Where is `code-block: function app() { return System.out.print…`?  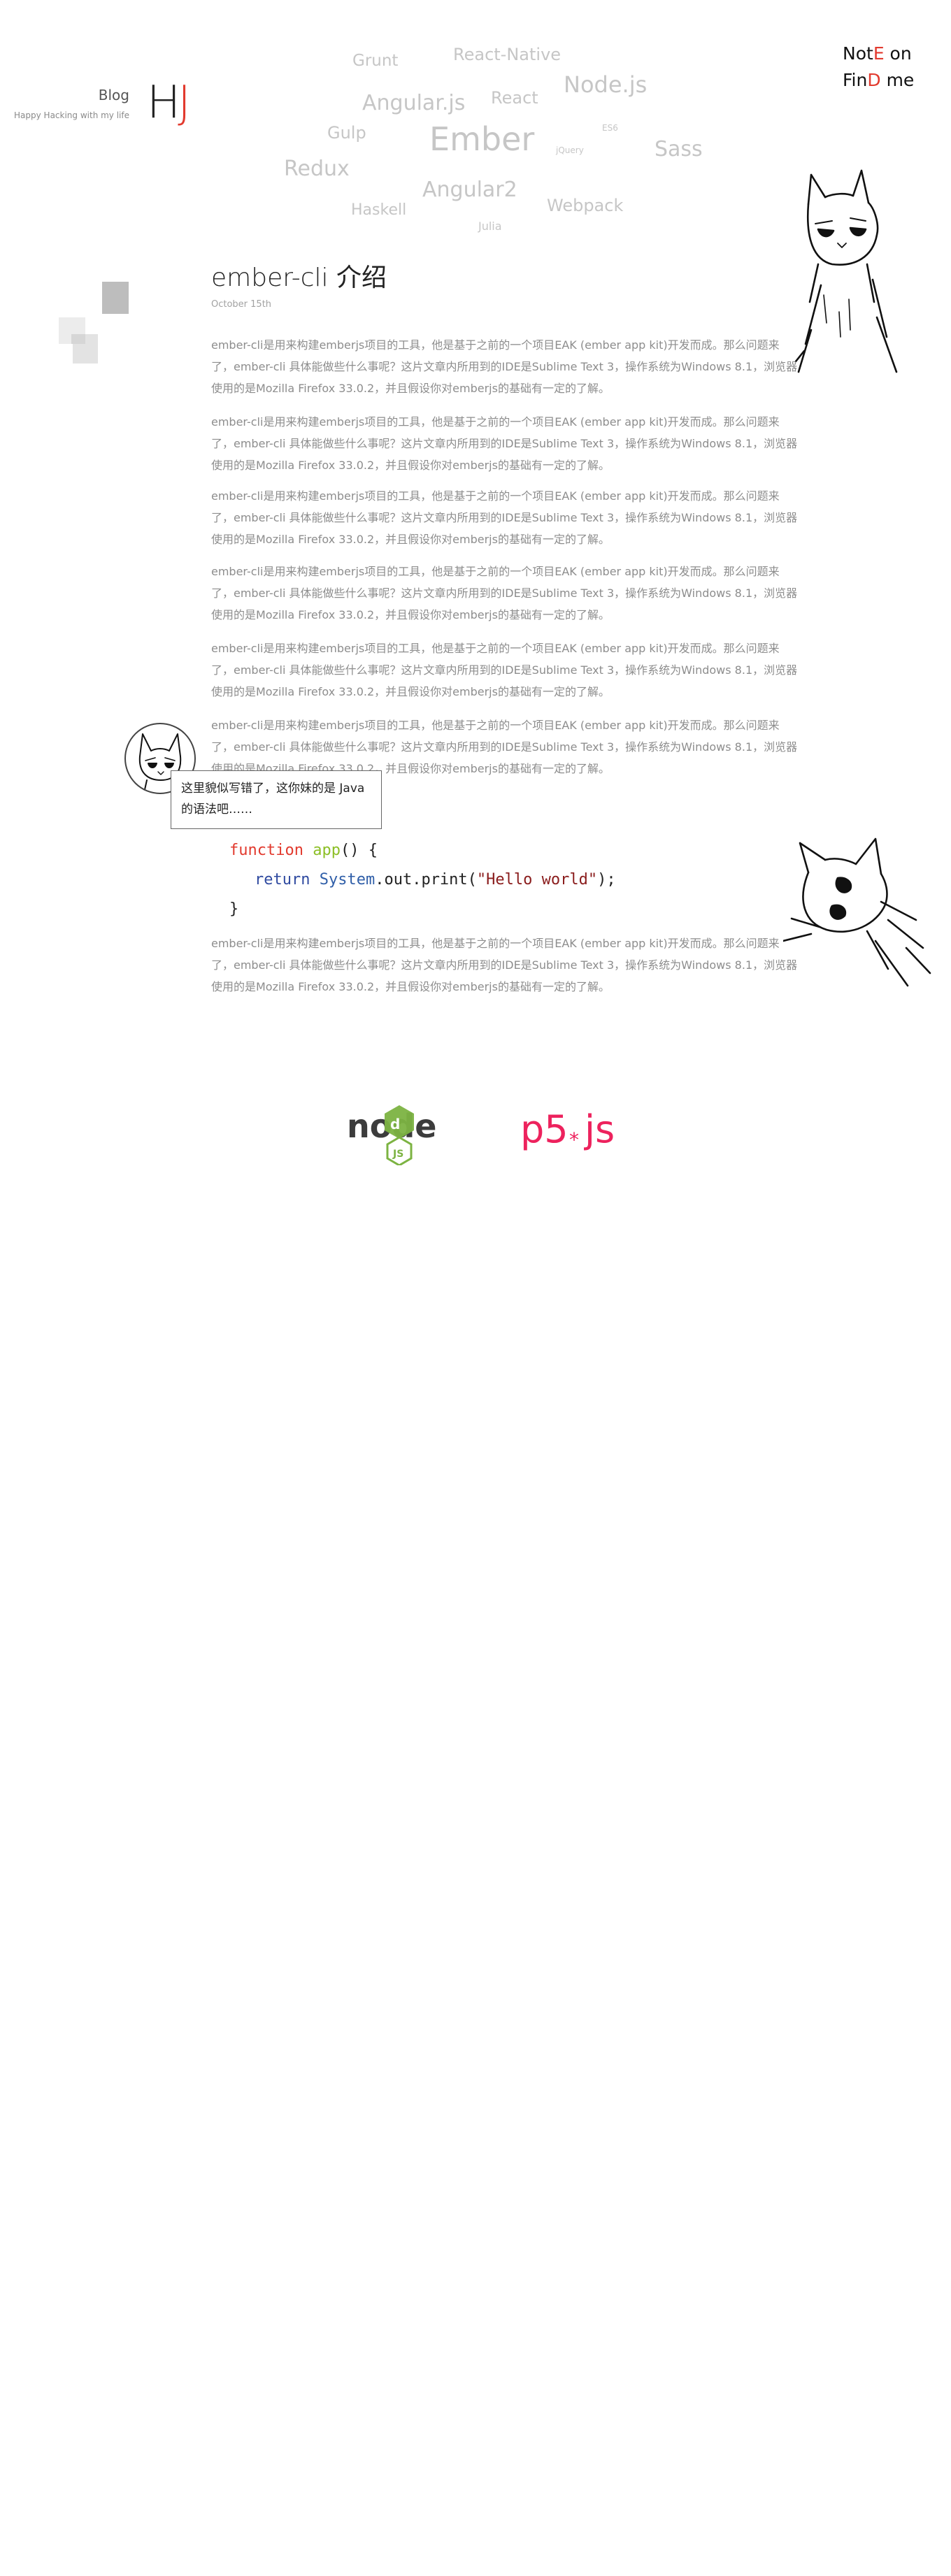
code-block: function app() { return System.out.print… is located at coordinates (422, 880).